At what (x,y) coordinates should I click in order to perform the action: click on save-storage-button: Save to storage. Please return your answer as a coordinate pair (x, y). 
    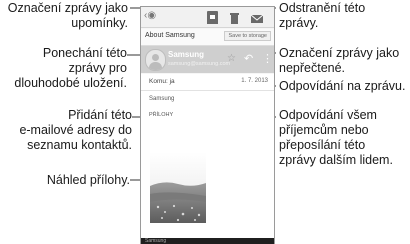
    Looking at the image, I should click on (247, 36).